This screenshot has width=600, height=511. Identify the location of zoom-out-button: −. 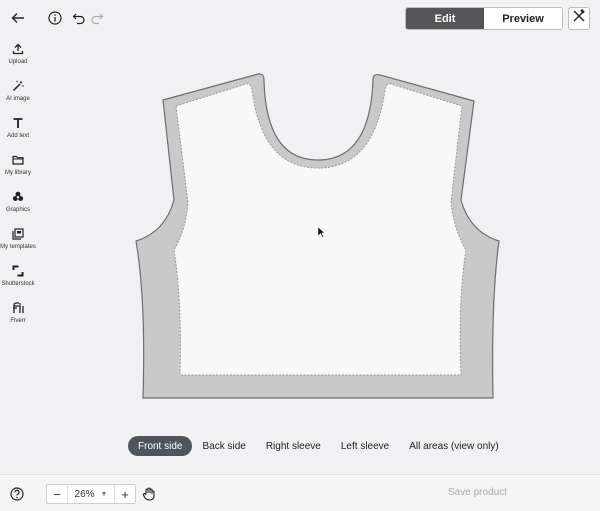
(57, 494).